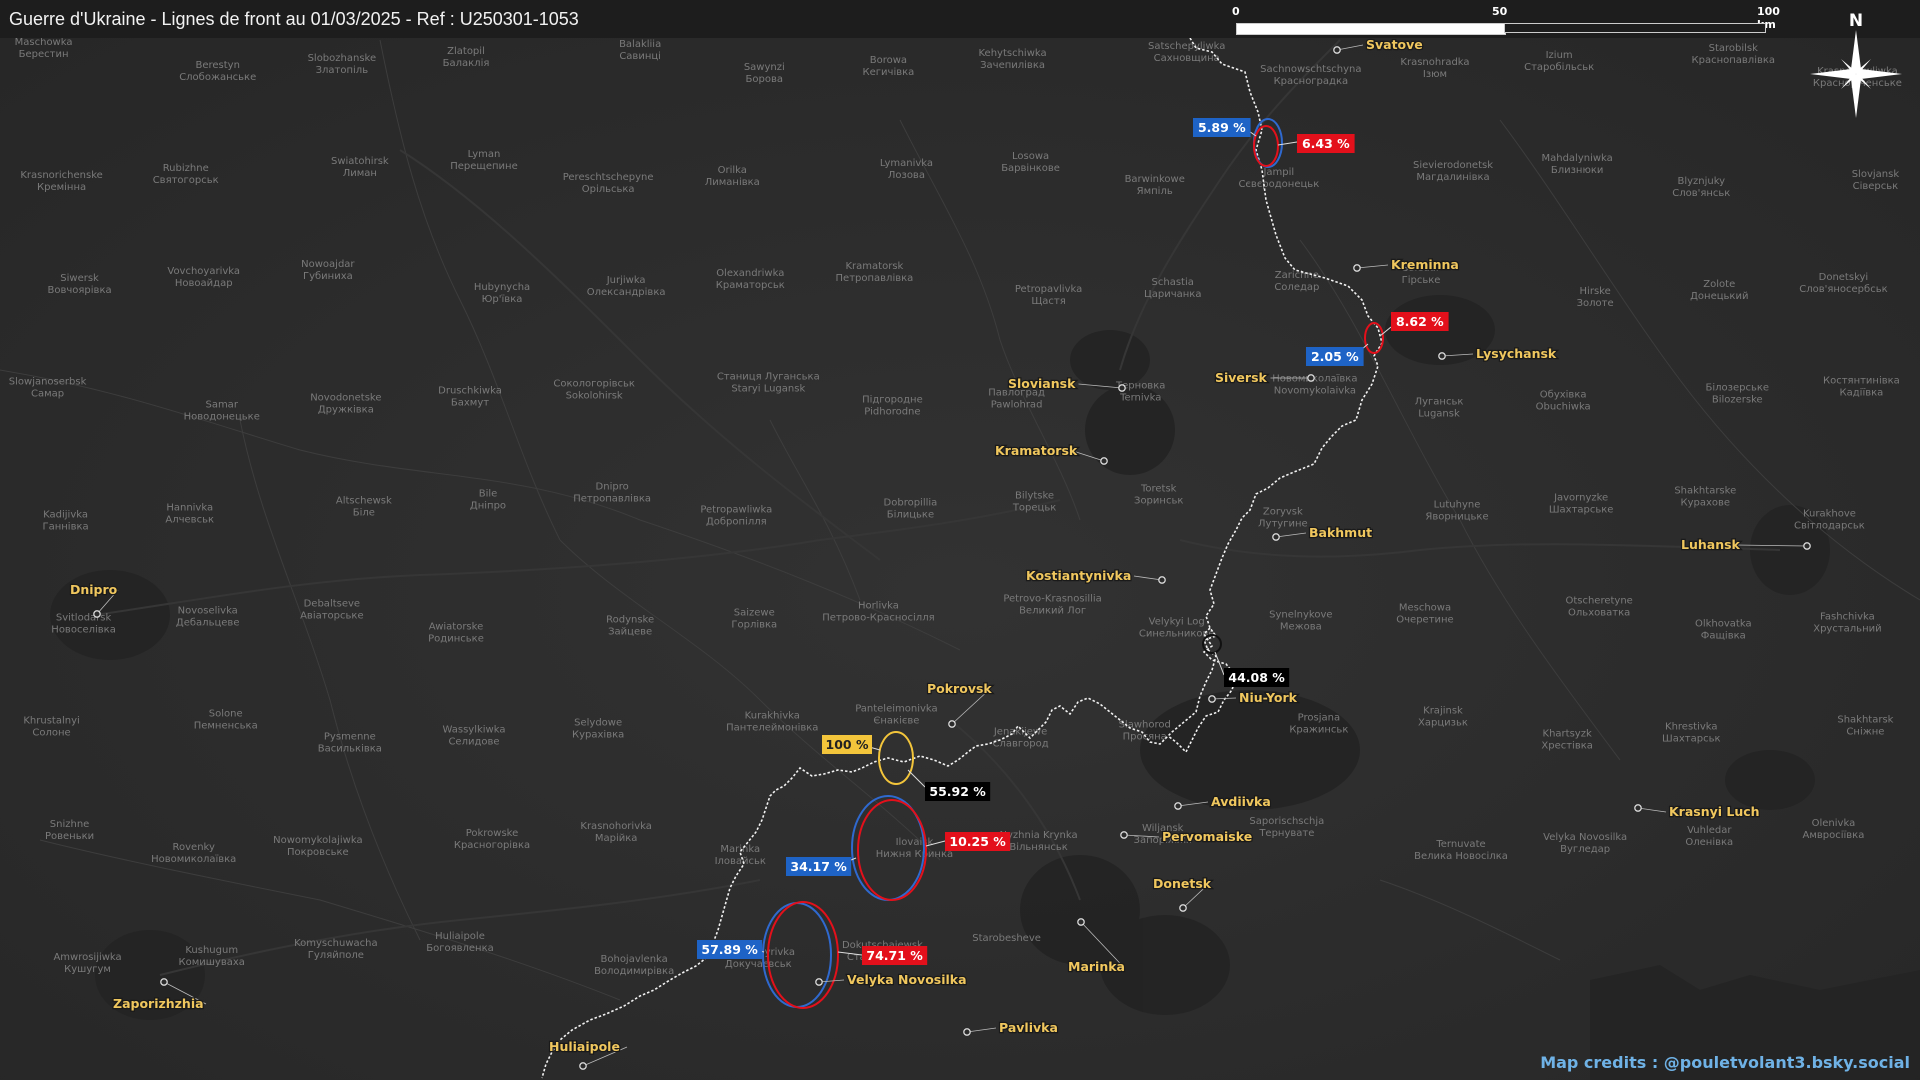  Describe the element at coordinates (1140, 397) in the screenshot. I see `basemap-label: Ternivka` at that location.